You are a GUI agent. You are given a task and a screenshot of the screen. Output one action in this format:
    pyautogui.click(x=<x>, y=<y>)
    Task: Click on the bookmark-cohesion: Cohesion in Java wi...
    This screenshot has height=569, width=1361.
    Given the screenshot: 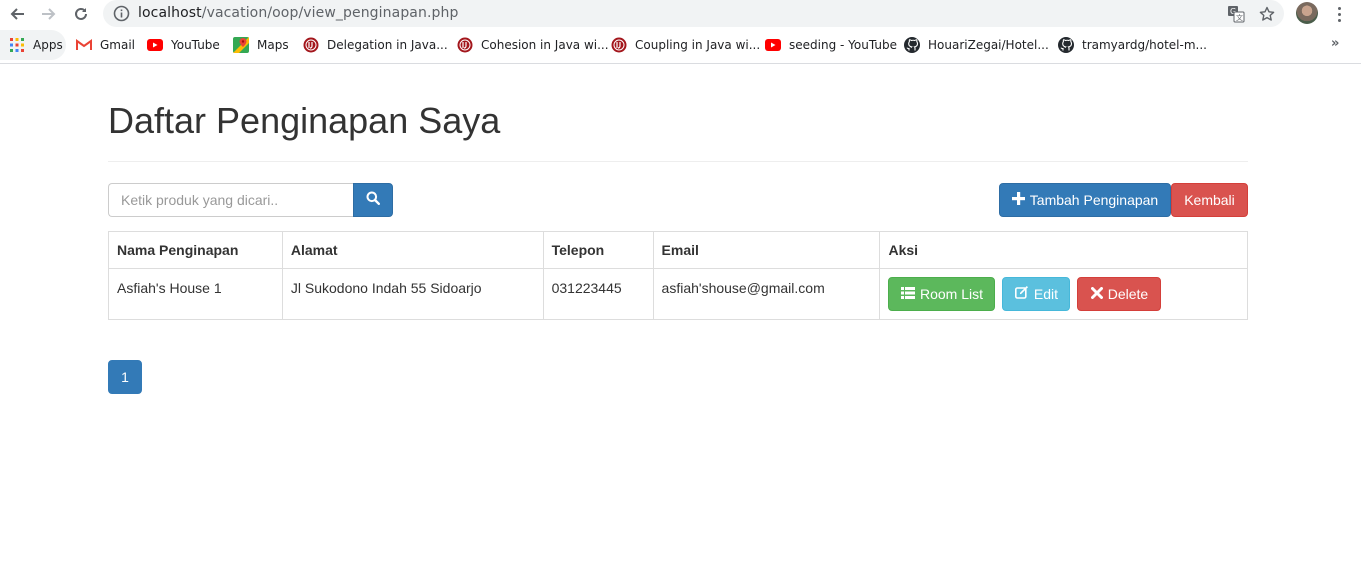 What is the action you would take?
    pyautogui.click(x=533, y=45)
    